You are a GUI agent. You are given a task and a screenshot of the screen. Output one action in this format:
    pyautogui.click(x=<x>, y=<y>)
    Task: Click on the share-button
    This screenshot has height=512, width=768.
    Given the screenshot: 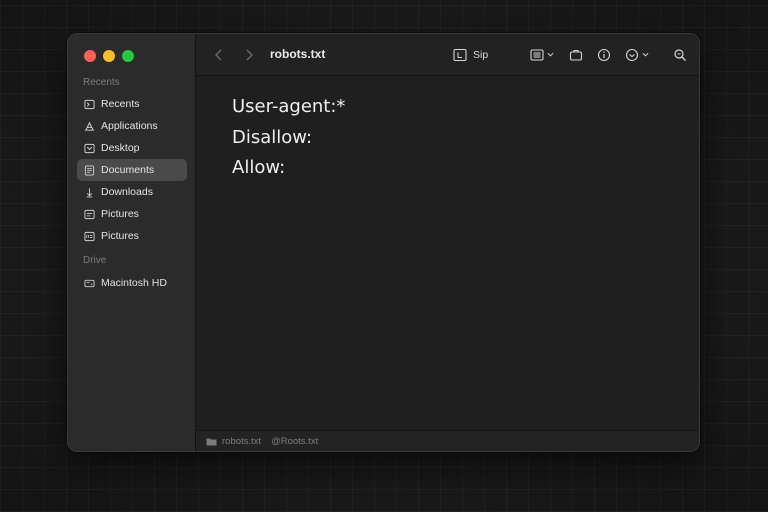 What is the action you would take?
    pyautogui.click(x=576, y=55)
    